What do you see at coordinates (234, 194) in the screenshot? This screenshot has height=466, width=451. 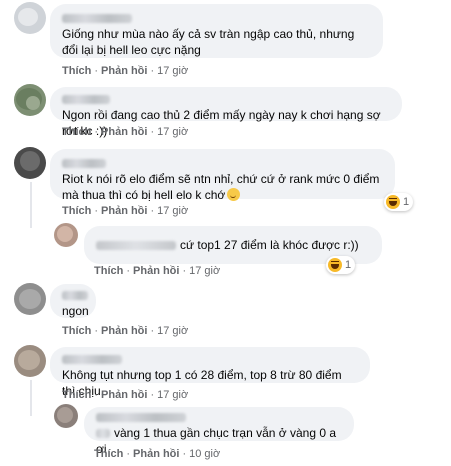 I see `laughing-emoji-icon` at bounding box center [234, 194].